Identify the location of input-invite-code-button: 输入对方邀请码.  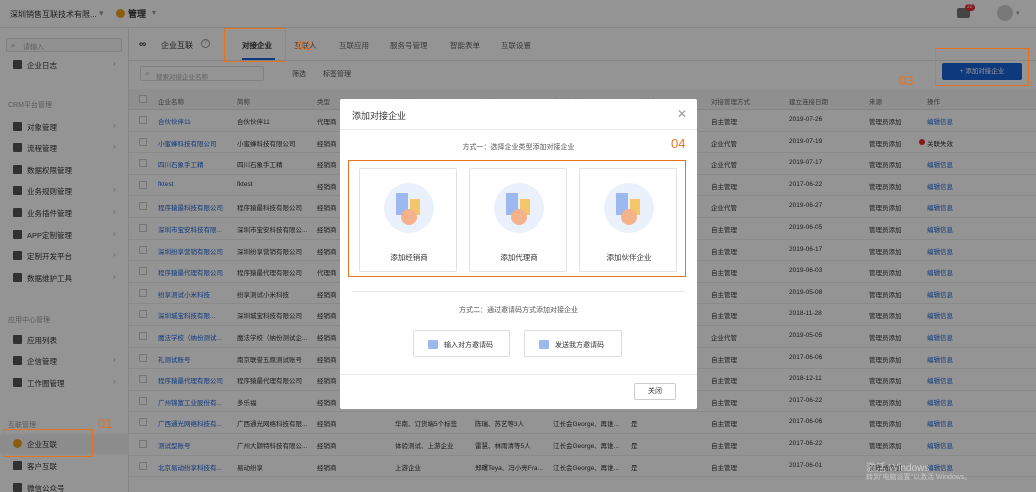
(461, 343).